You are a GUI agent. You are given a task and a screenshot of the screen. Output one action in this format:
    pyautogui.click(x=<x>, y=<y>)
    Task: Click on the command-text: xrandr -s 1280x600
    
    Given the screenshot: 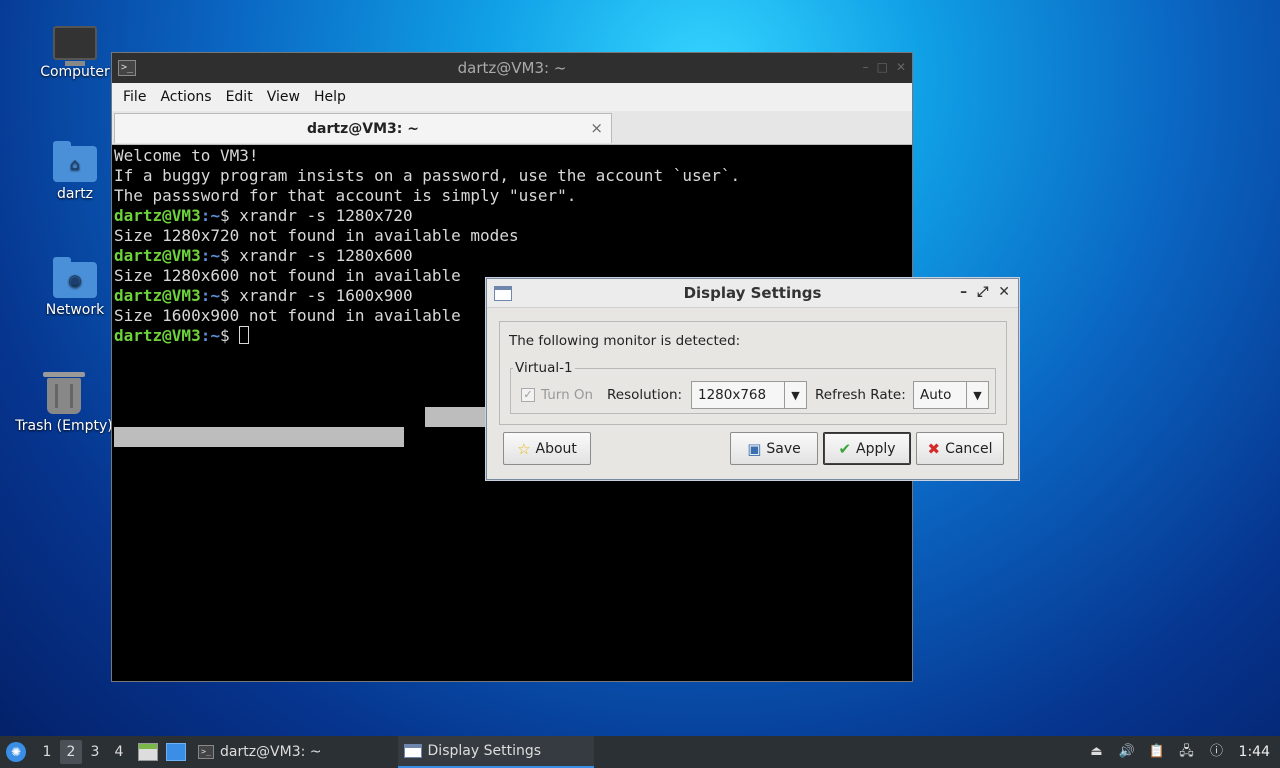 What is the action you would take?
    pyautogui.click(x=326, y=255)
    